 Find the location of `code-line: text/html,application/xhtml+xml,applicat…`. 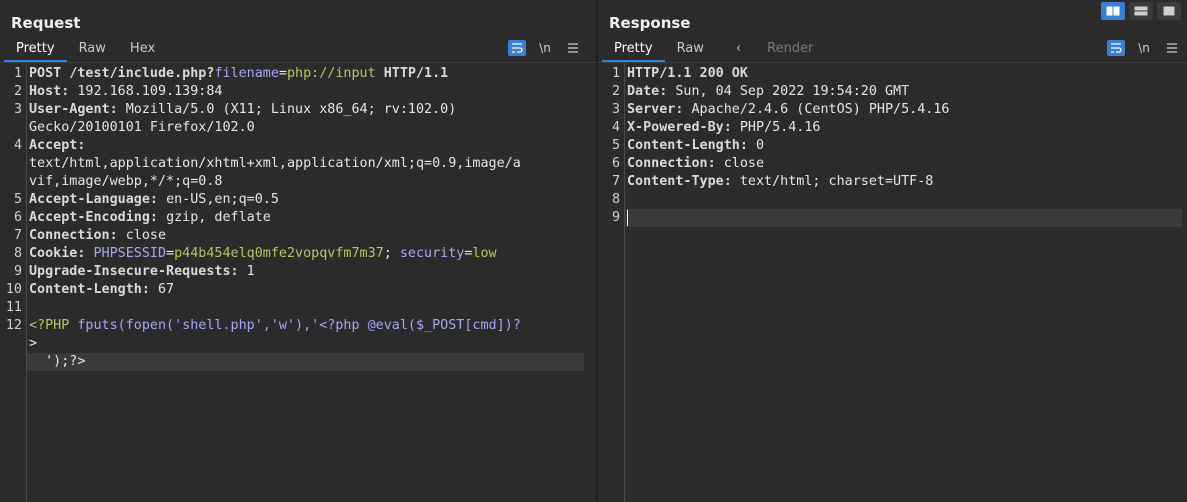

code-line: text/html,application/xhtml+xml,applicat… is located at coordinates (306, 164).